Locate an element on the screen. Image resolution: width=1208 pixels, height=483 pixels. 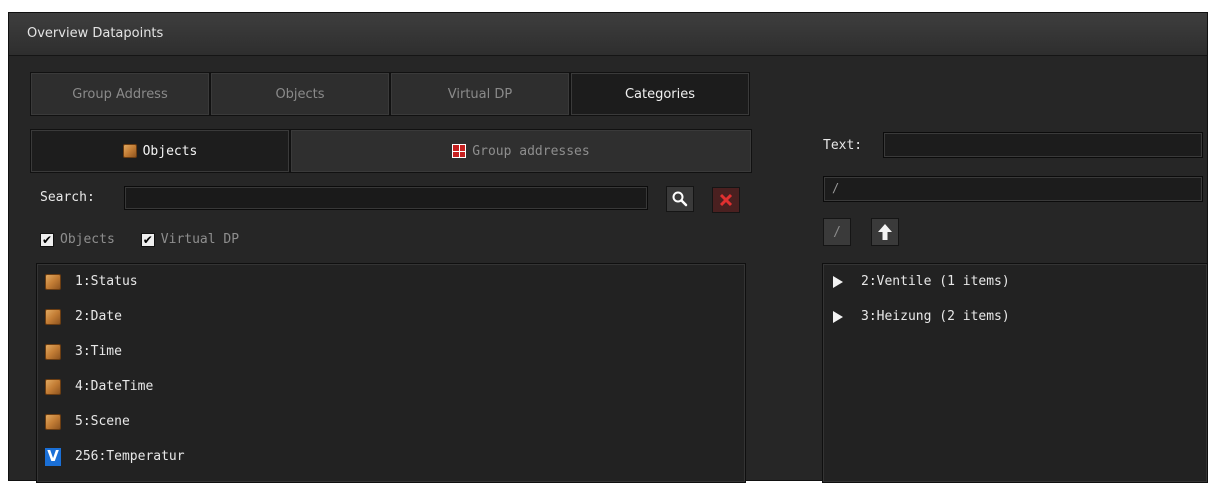
tab-virtual-dp: Virtual DP is located at coordinates (480, 94).